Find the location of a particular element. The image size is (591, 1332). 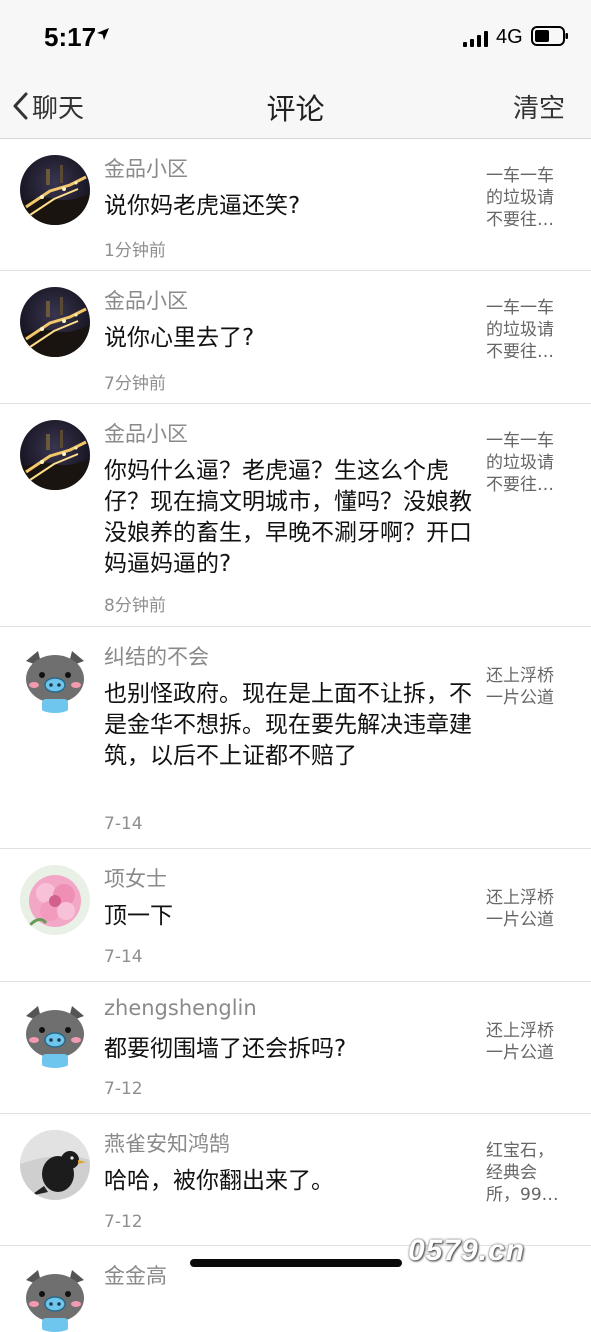

comment-username: zhengshenglin is located at coordinates (180, 1008).